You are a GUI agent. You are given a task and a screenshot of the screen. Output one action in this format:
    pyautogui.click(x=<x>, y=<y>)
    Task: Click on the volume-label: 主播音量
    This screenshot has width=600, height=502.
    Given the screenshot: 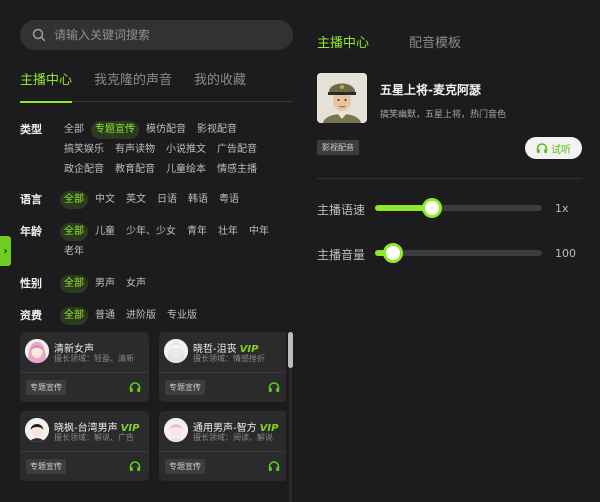 What is the action you would take?
    pyautogui.click(x=341, y=255)
    